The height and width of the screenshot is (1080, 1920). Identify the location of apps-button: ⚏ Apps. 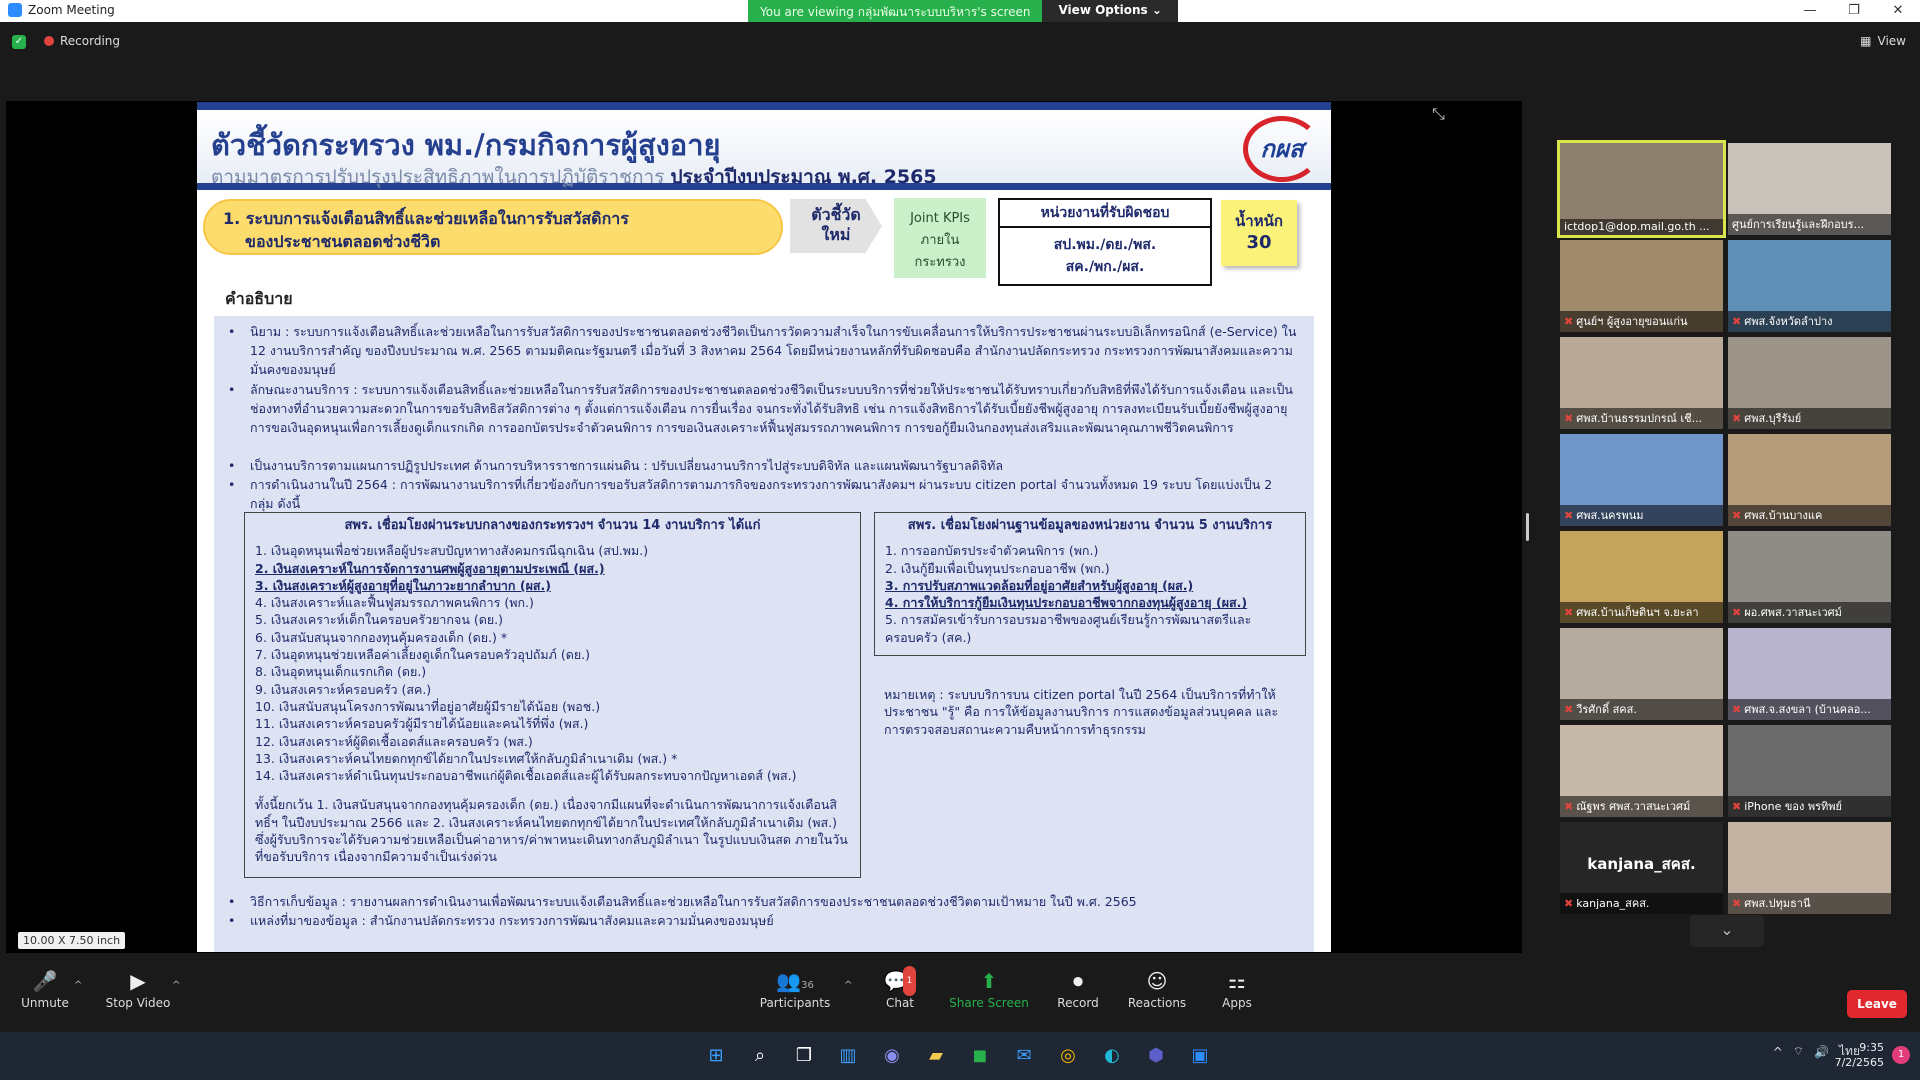
(1237, 988).